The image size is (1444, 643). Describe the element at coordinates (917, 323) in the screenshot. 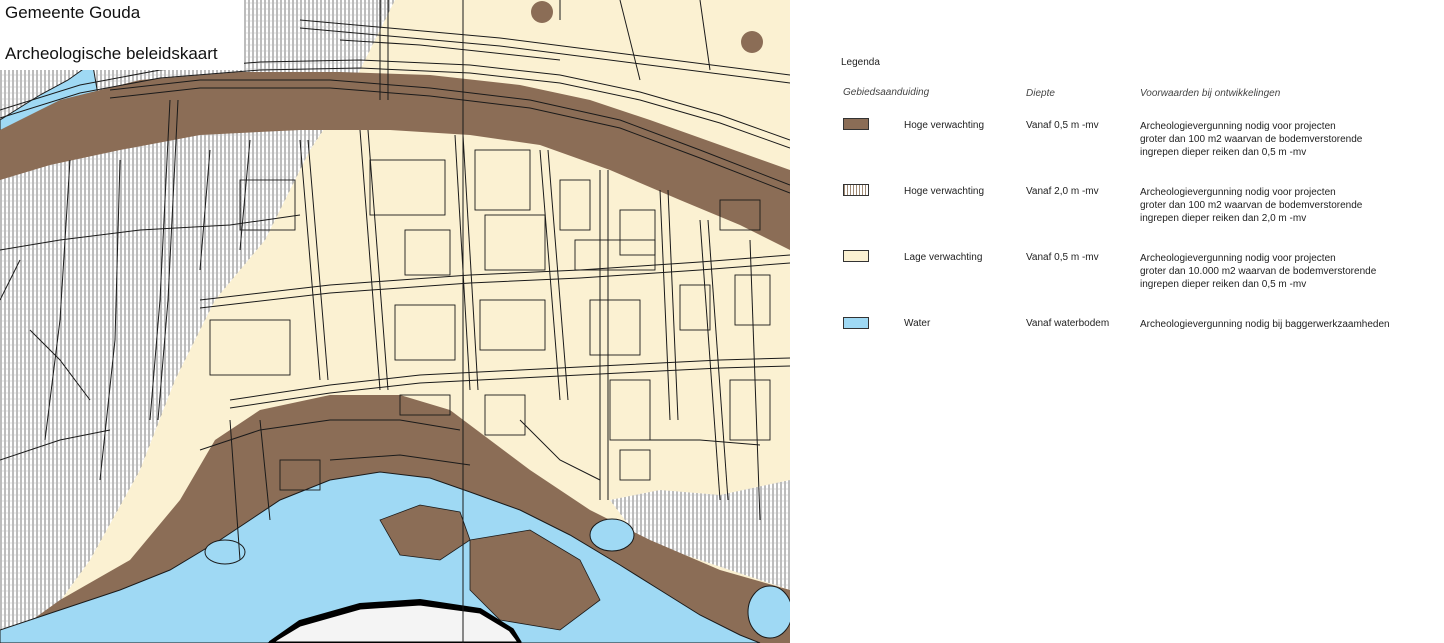

I see `legend-row-4-label: Water` at that location.